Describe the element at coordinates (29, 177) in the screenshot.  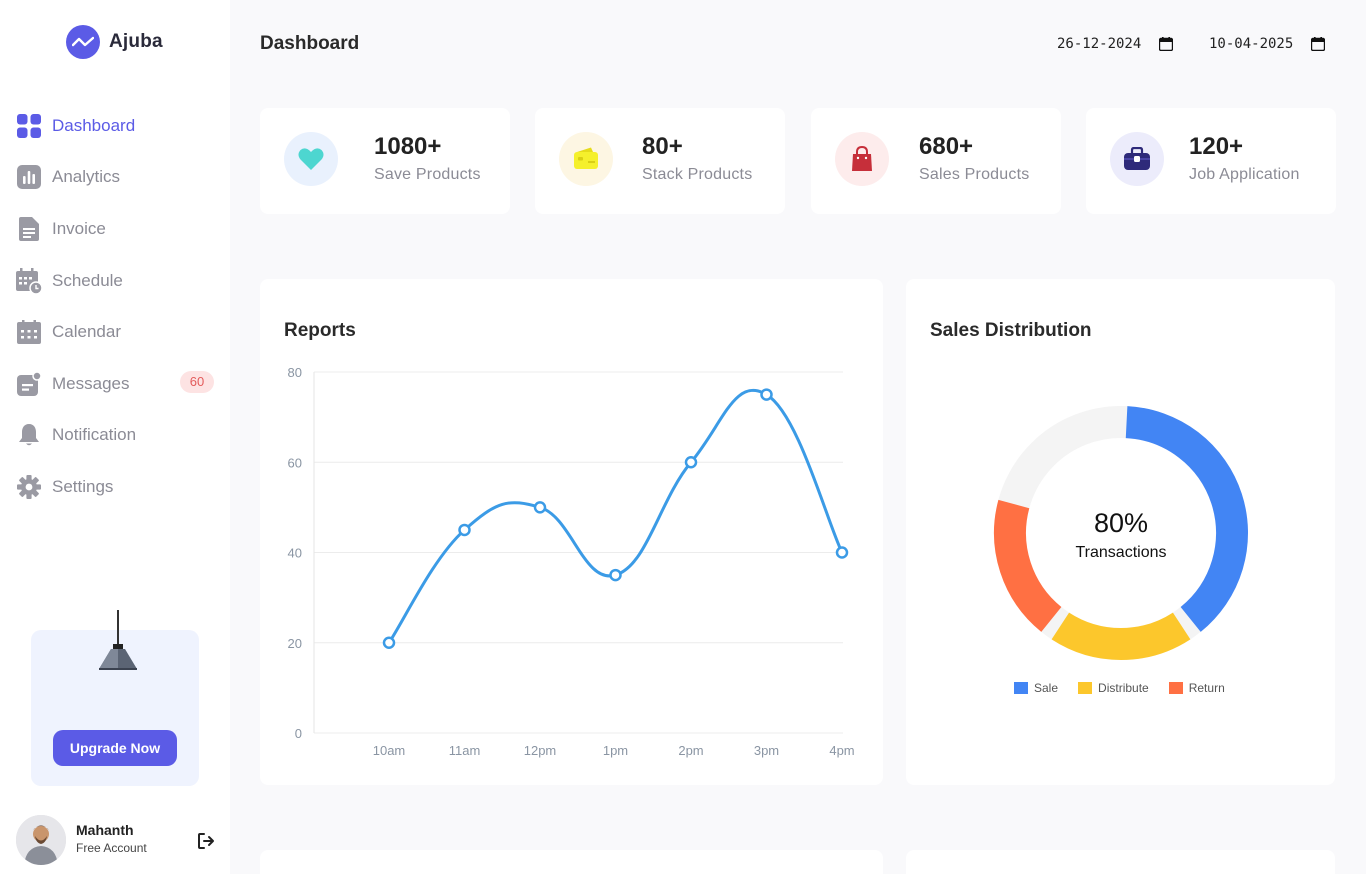
I see `bar-chart-icon` at that location.